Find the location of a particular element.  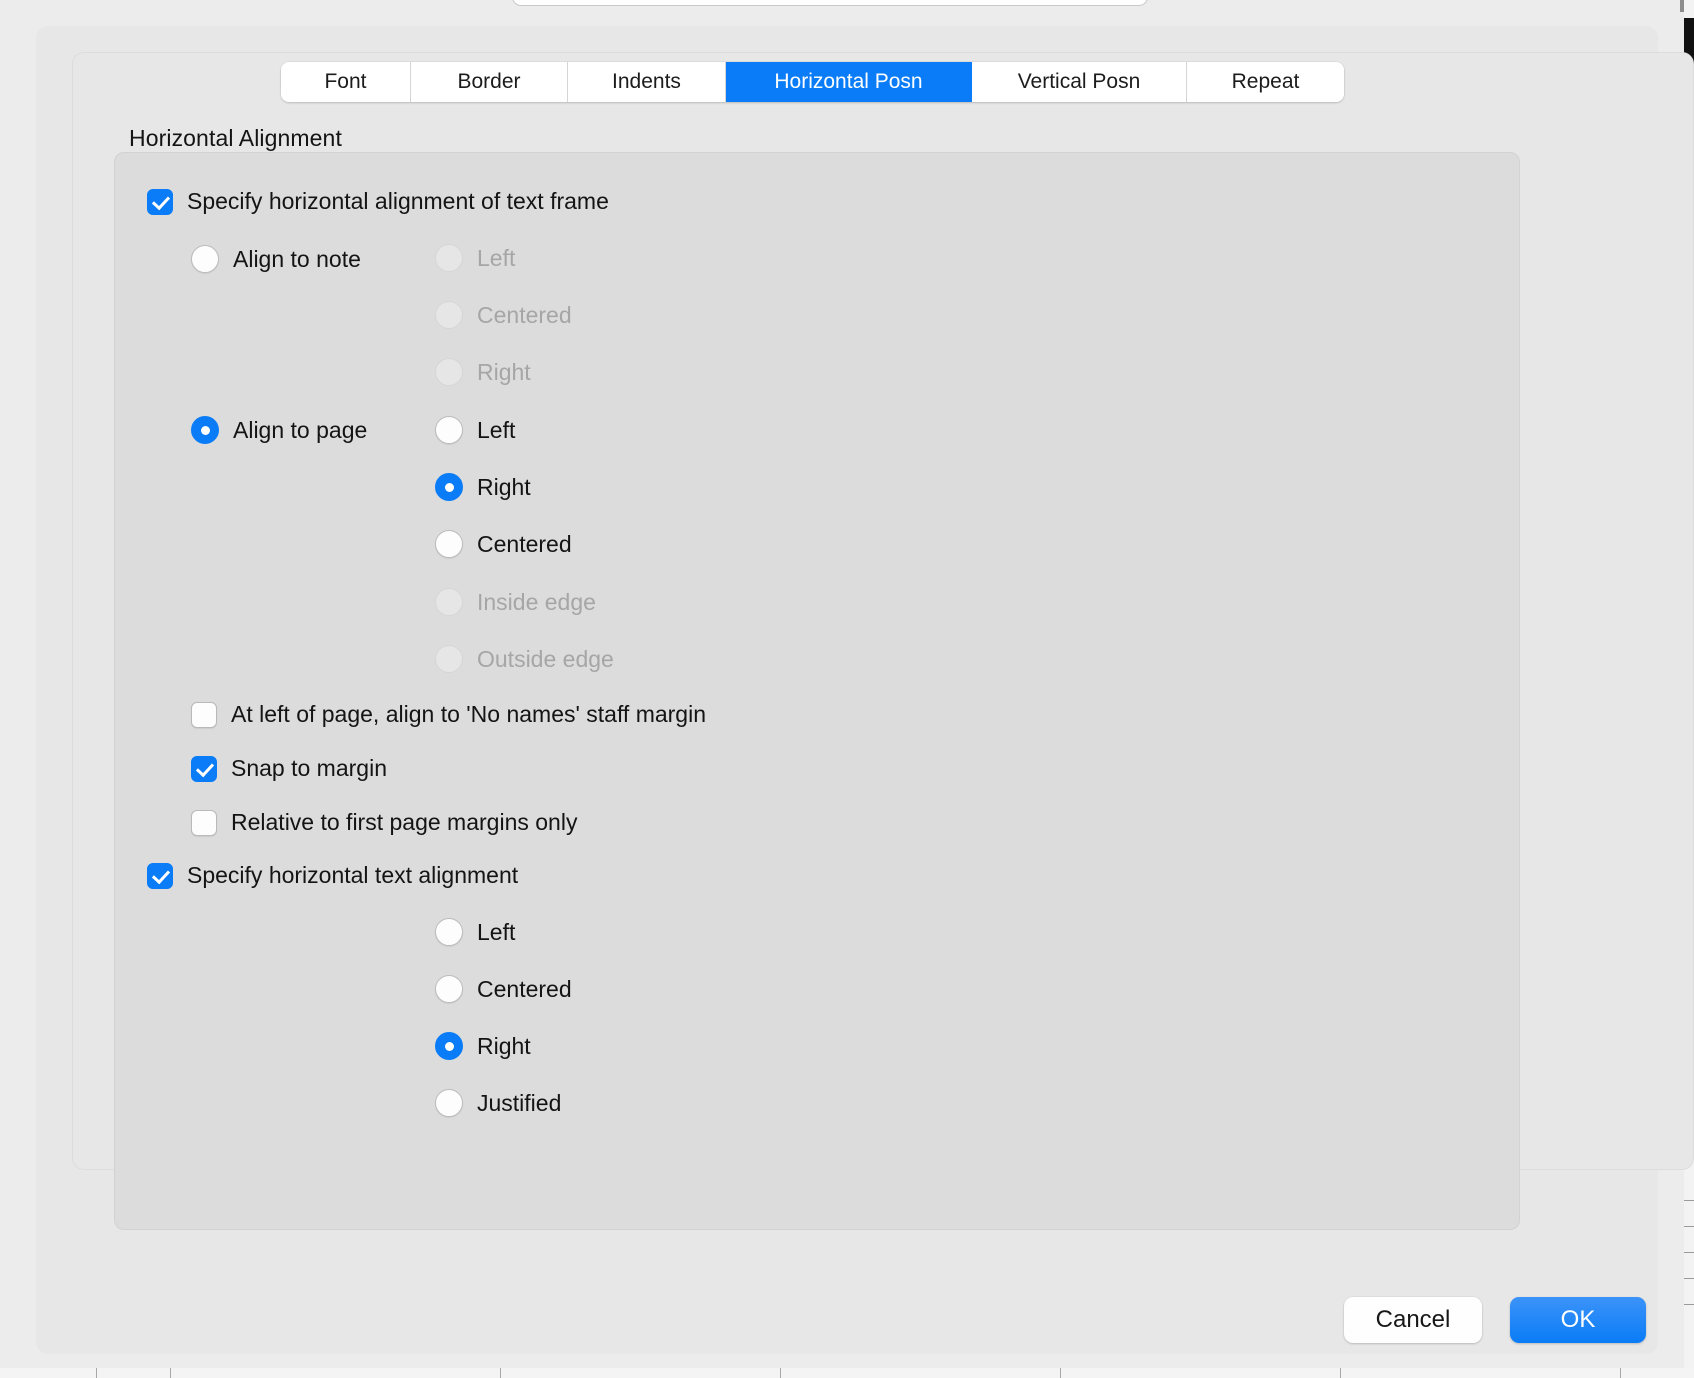

background-bottom-sliver is located at coordinates (847, 1373).